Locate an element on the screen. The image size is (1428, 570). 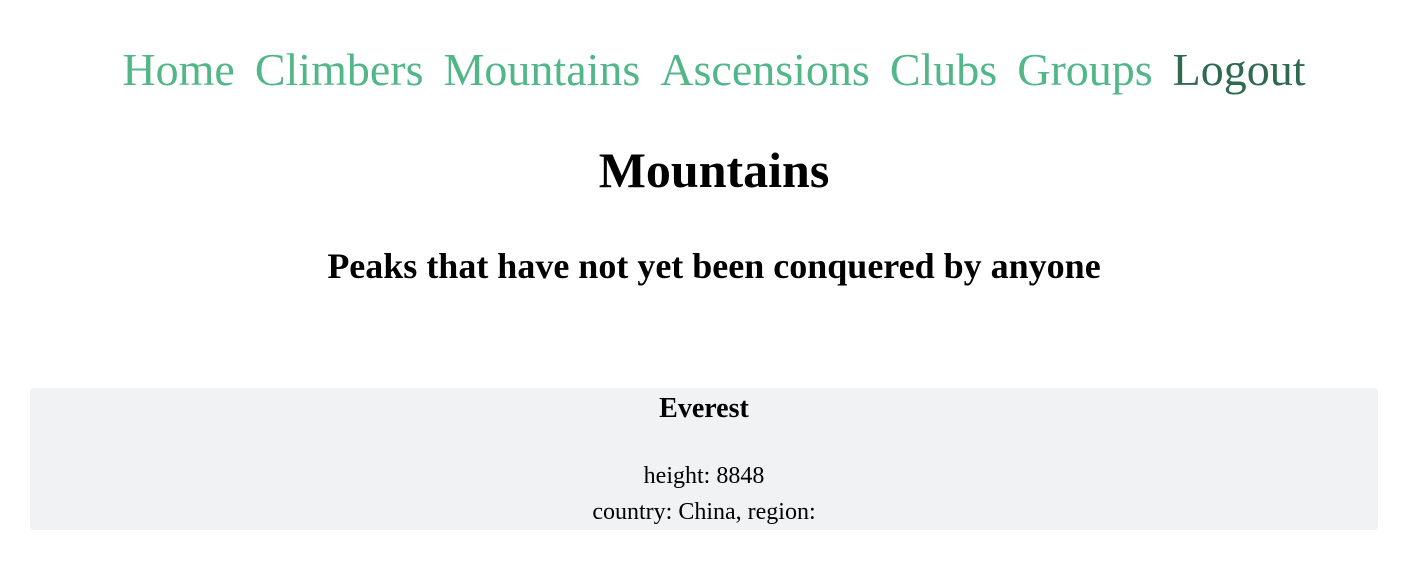
nav-home-link: Home is located at coordinates (178, 70).